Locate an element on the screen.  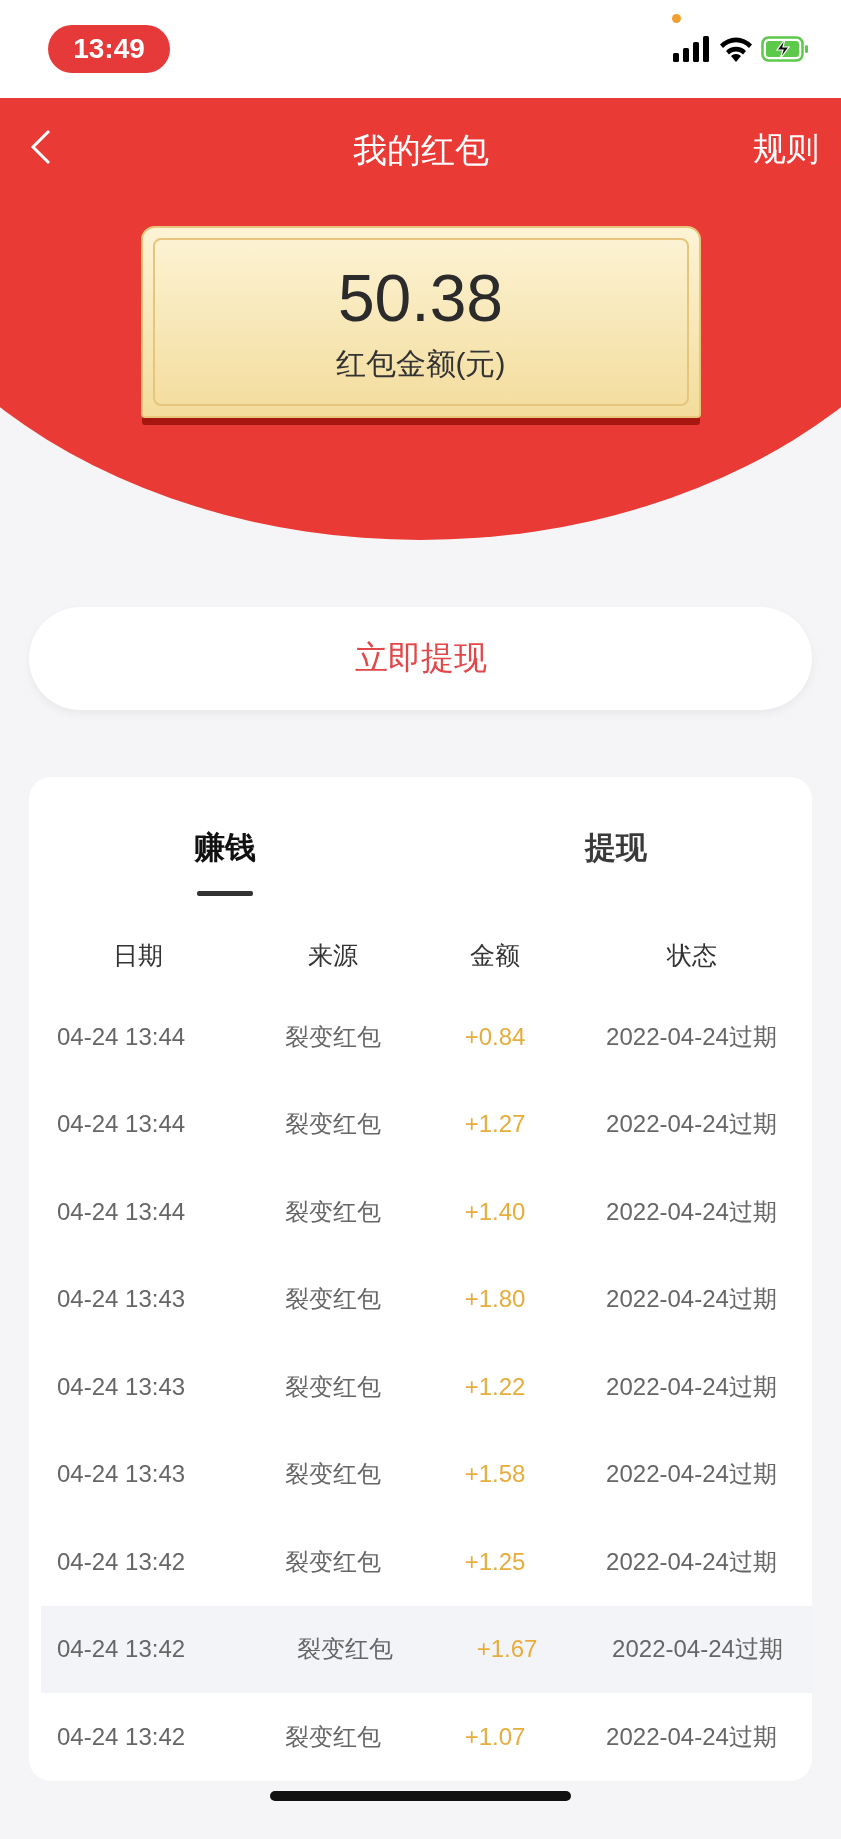
amount-cell-text: +1.40 is located at coordinates (495, 1211).